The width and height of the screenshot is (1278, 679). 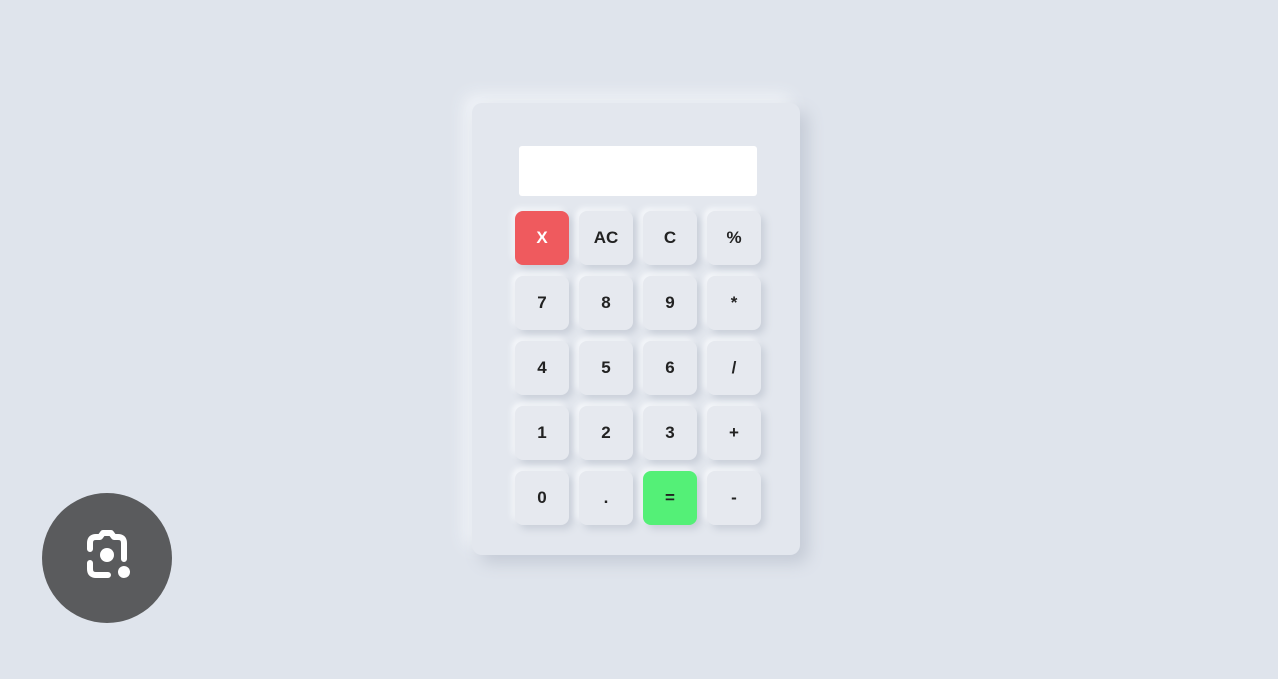 What do you see at coordinates (606, 303) in the screenshot?
I see `digit-8-button: 8` at bounding box center [606, 303].